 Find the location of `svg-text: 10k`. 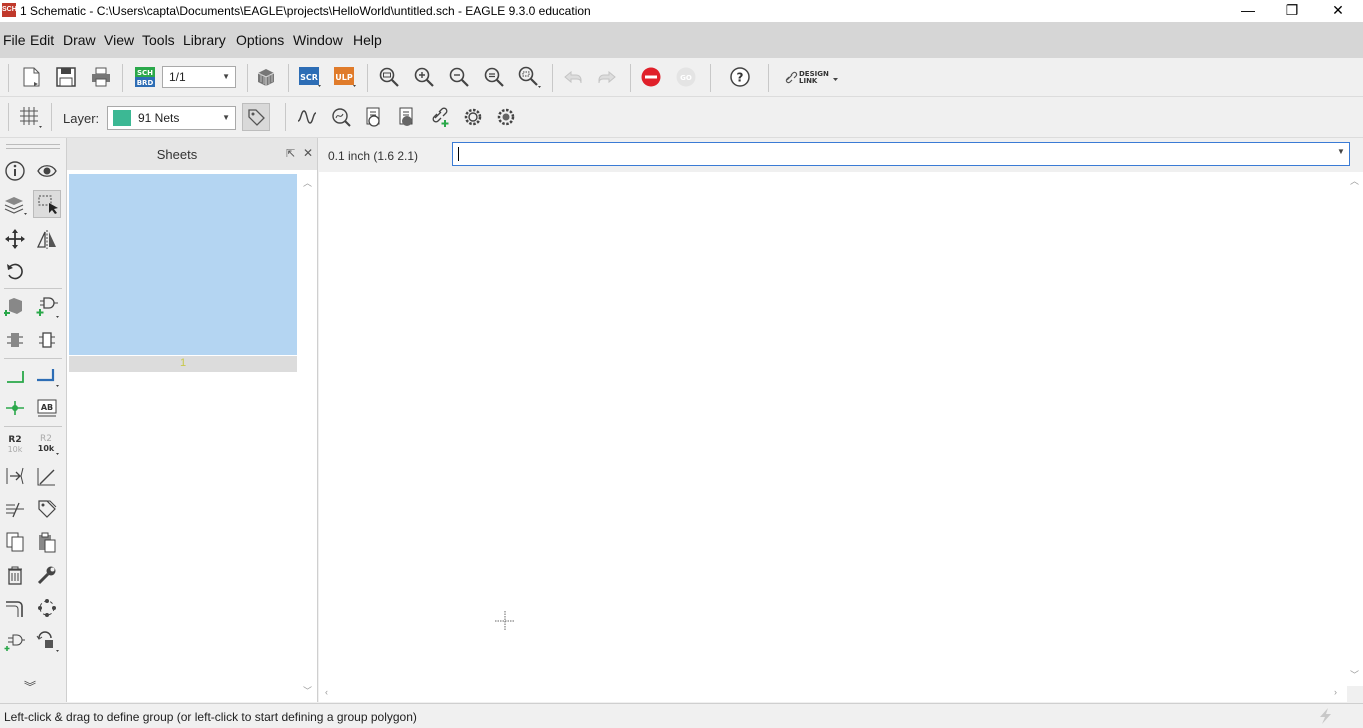

svg-text: 10k is located at coordinates (15, 449).